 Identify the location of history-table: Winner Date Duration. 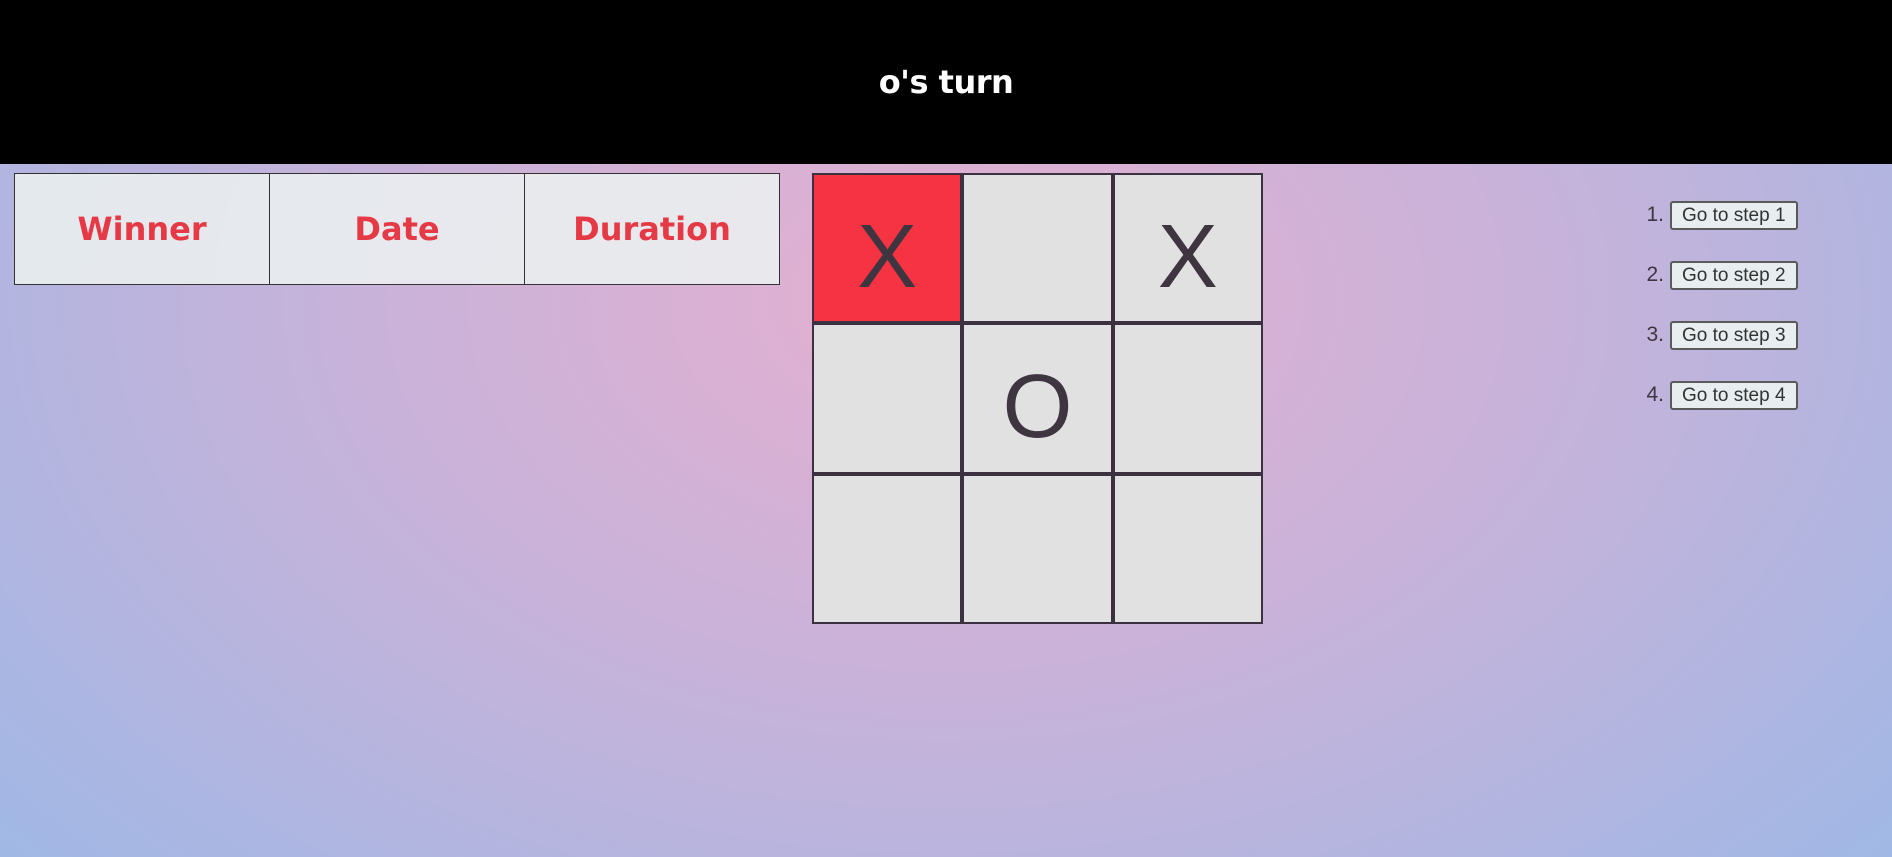
(397, 229).